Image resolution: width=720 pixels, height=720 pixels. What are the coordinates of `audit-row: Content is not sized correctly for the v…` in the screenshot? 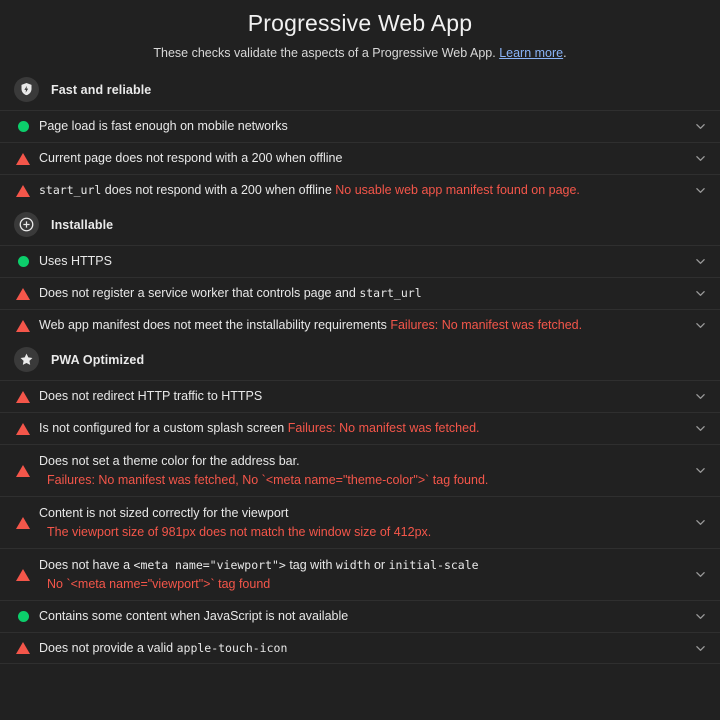 It's located at (360, 522).